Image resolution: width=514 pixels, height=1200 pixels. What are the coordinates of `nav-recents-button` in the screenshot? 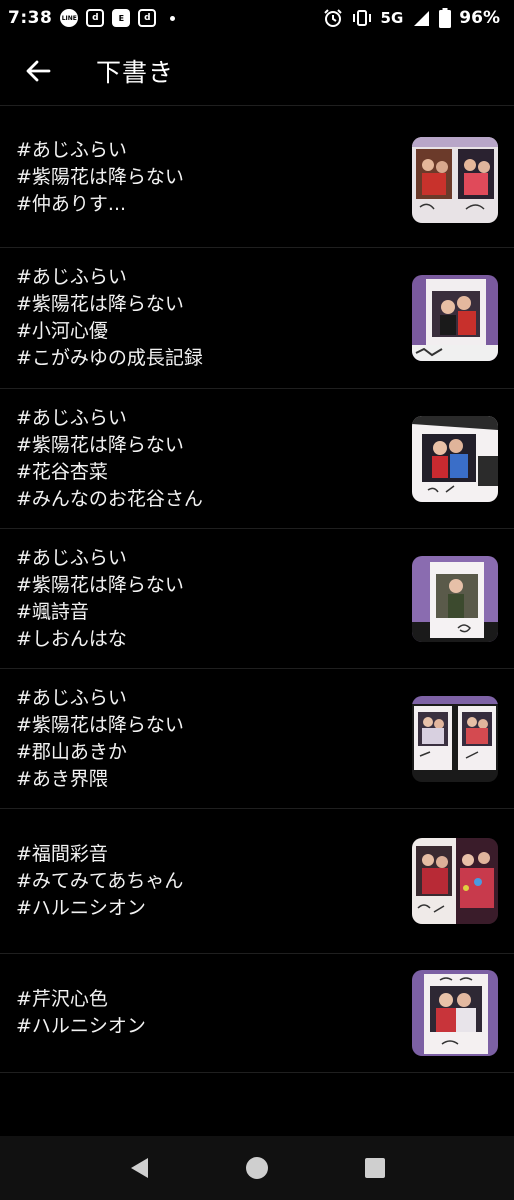 It's located at (375, 1168).